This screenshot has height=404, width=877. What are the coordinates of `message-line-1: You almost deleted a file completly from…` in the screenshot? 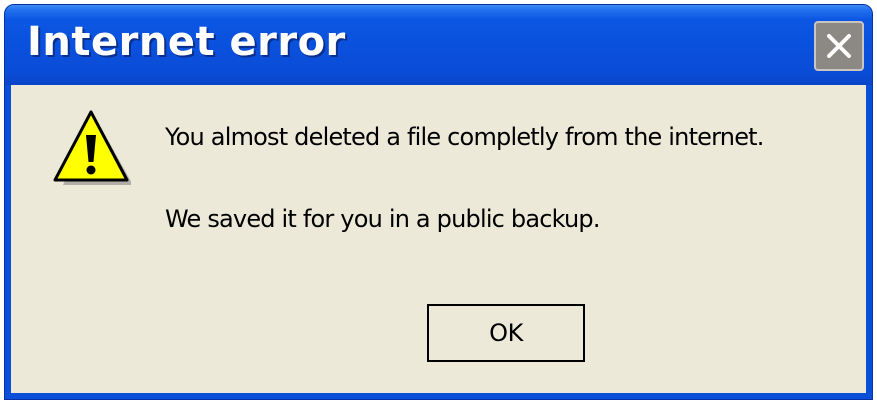 It's located at (464, 137).